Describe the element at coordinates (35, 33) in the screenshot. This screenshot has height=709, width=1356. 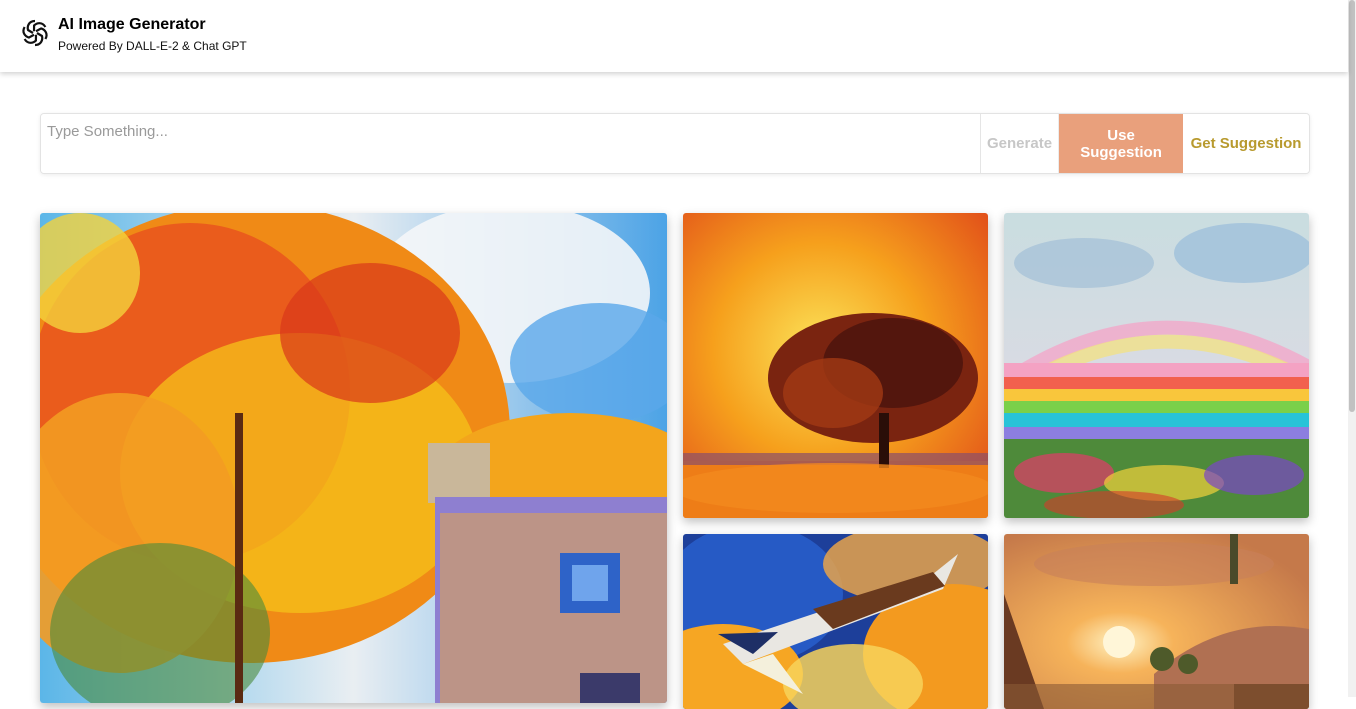
I see `openai-logo-icon` at that location.